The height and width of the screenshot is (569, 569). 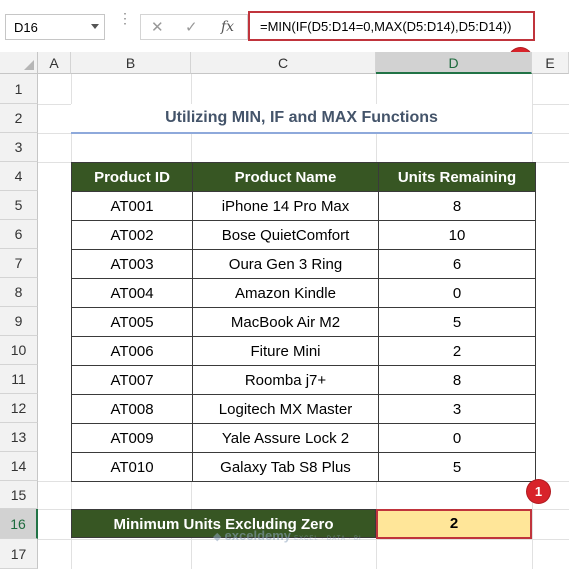 What do you see at coordinates (19, 524) in the screenshot?
I see `row-header-16: 16` at bounding box center [19, 524].